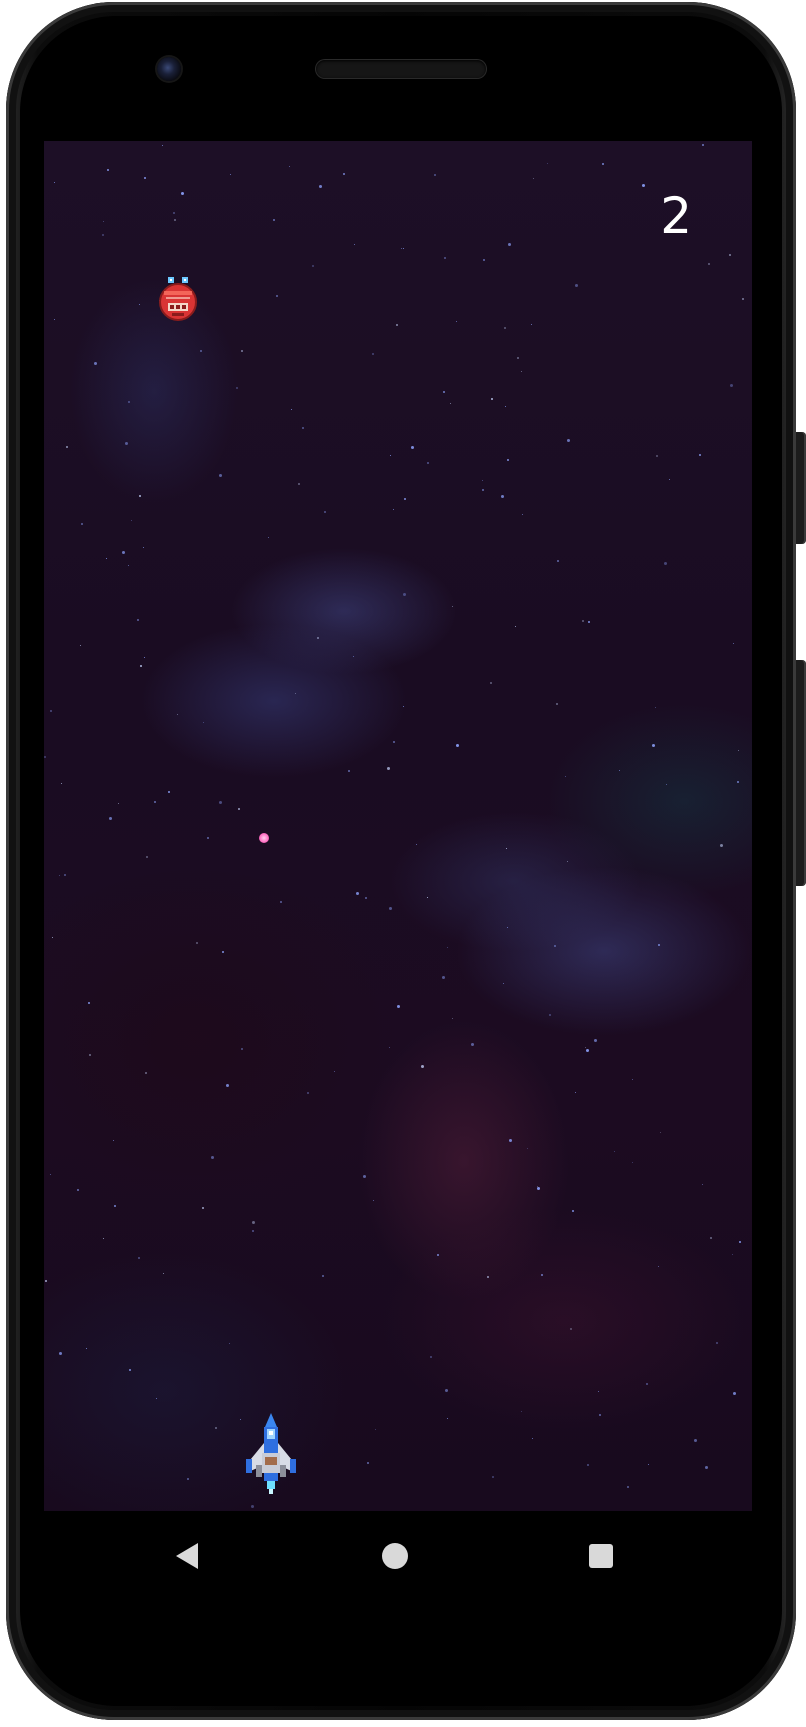 Image resolution: width=806 pixels, height=1727 pixels. Describe the element at coordinates (676, 216) in the screenshot. I see `score-counter: 2` at that location.